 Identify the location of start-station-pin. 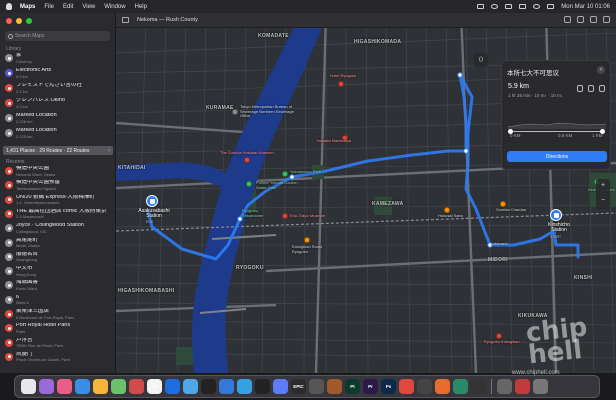
(152, 201).